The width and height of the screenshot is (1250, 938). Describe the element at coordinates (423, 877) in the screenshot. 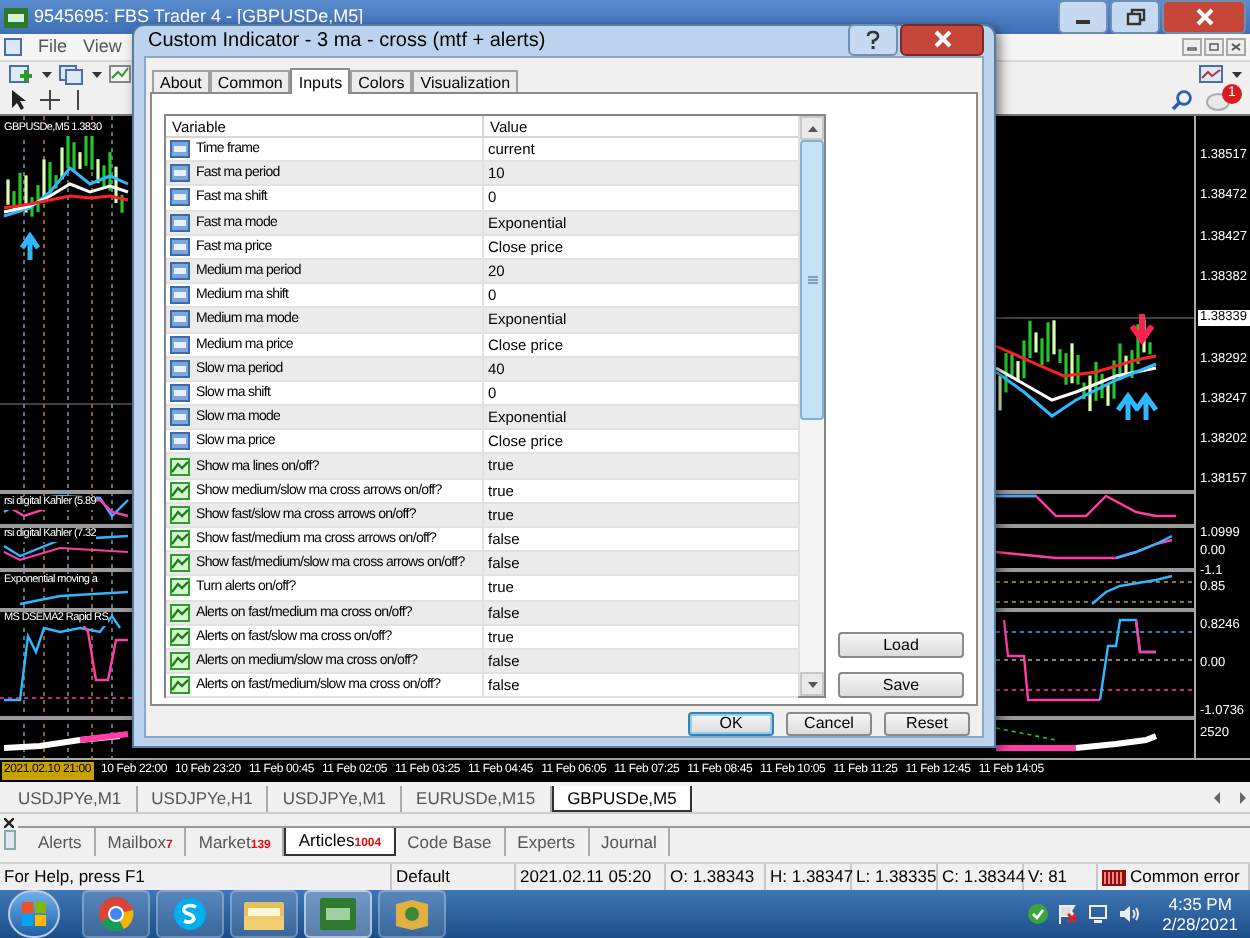

I see `status-text: Default` at that location.